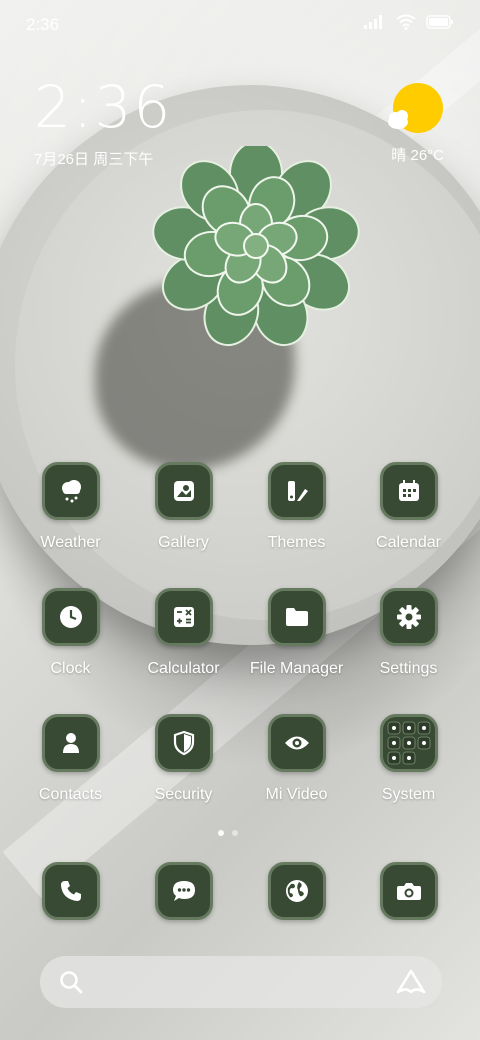 The height and width of the screenshot is (1040, 480). I want to click on app-weather: Weather, so click(70, 507).